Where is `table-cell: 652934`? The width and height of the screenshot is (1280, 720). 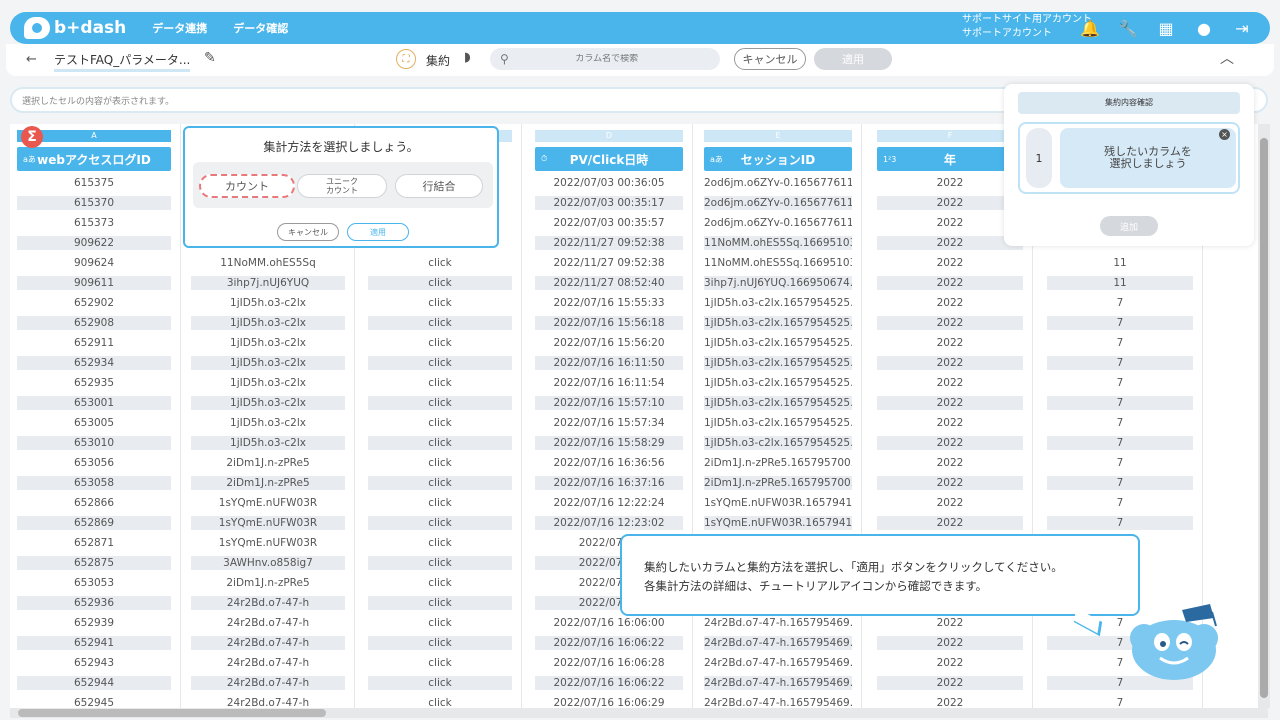
table-cell: 652934 is located at coordinates (94, 363).